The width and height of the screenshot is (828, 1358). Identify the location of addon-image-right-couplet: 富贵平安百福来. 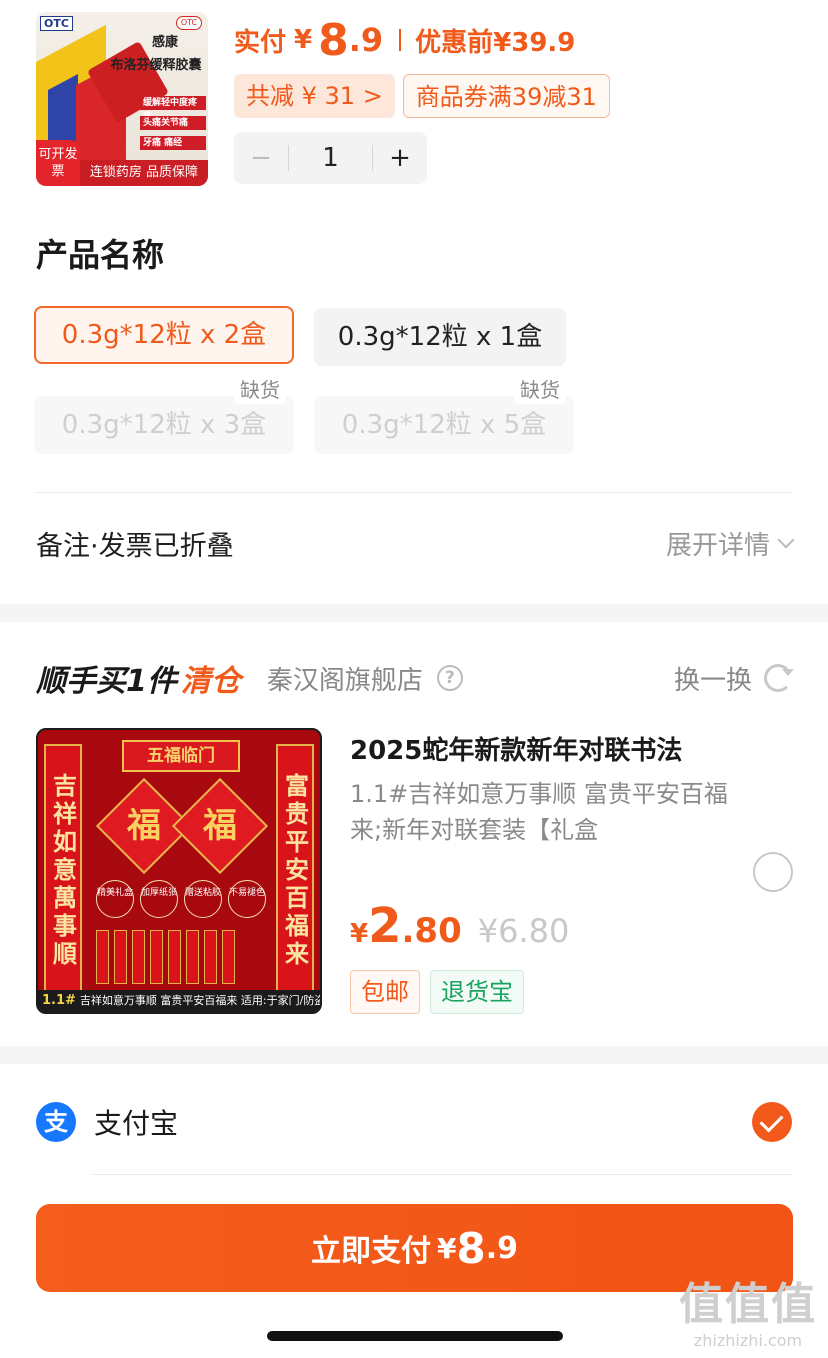
(295, 871).